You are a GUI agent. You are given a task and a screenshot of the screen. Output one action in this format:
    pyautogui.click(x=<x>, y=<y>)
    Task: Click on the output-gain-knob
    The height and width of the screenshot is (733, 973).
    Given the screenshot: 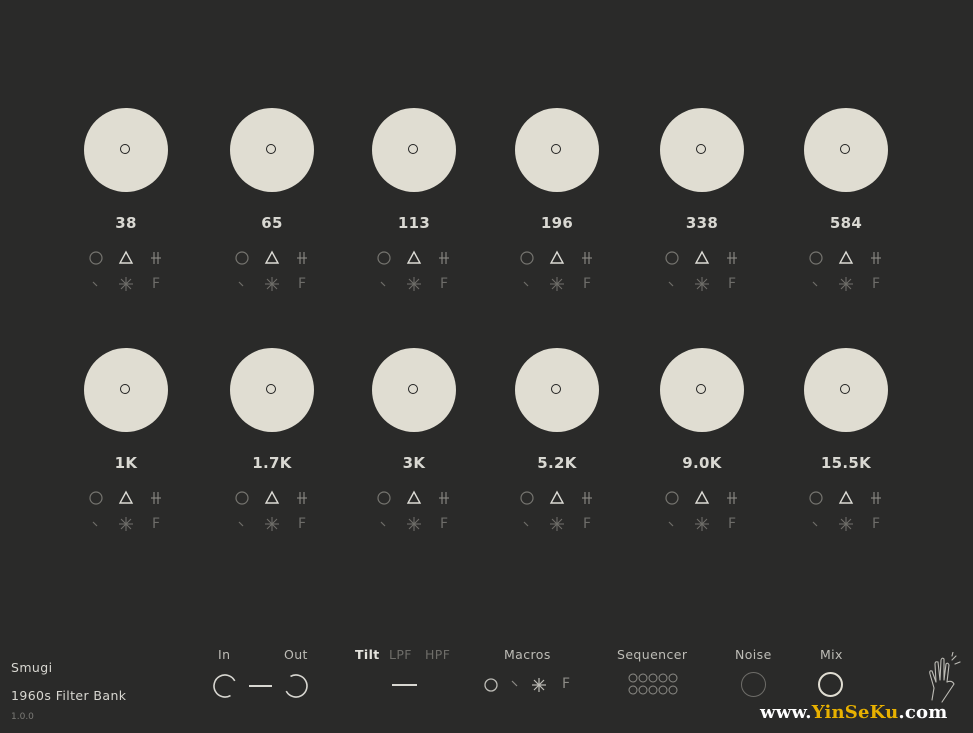 What is the action you would take?
    pyautogui.click(x=296, y=686)
    